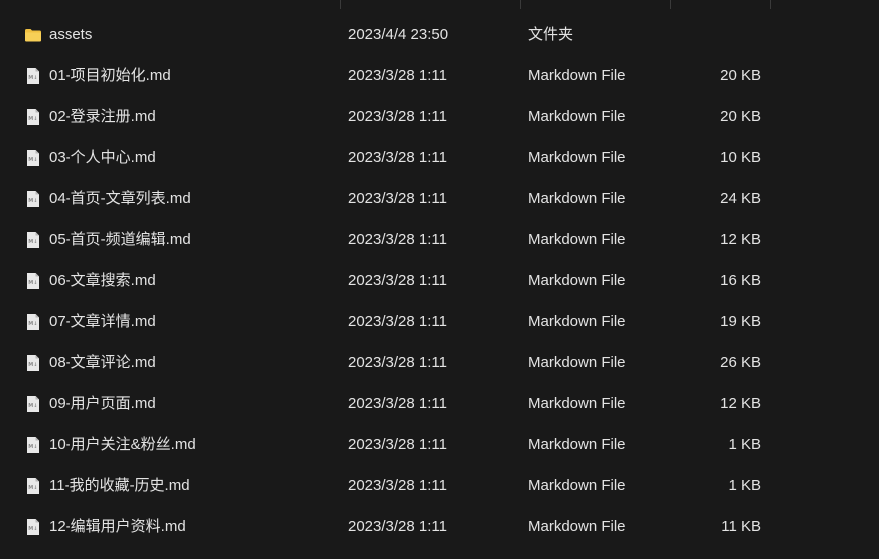 The width and height of the screenshot is (879, 559). Describe the element at coordinates (102, 362) in the screenshot. I see `file-name: 08-文章评论.md` at that location.